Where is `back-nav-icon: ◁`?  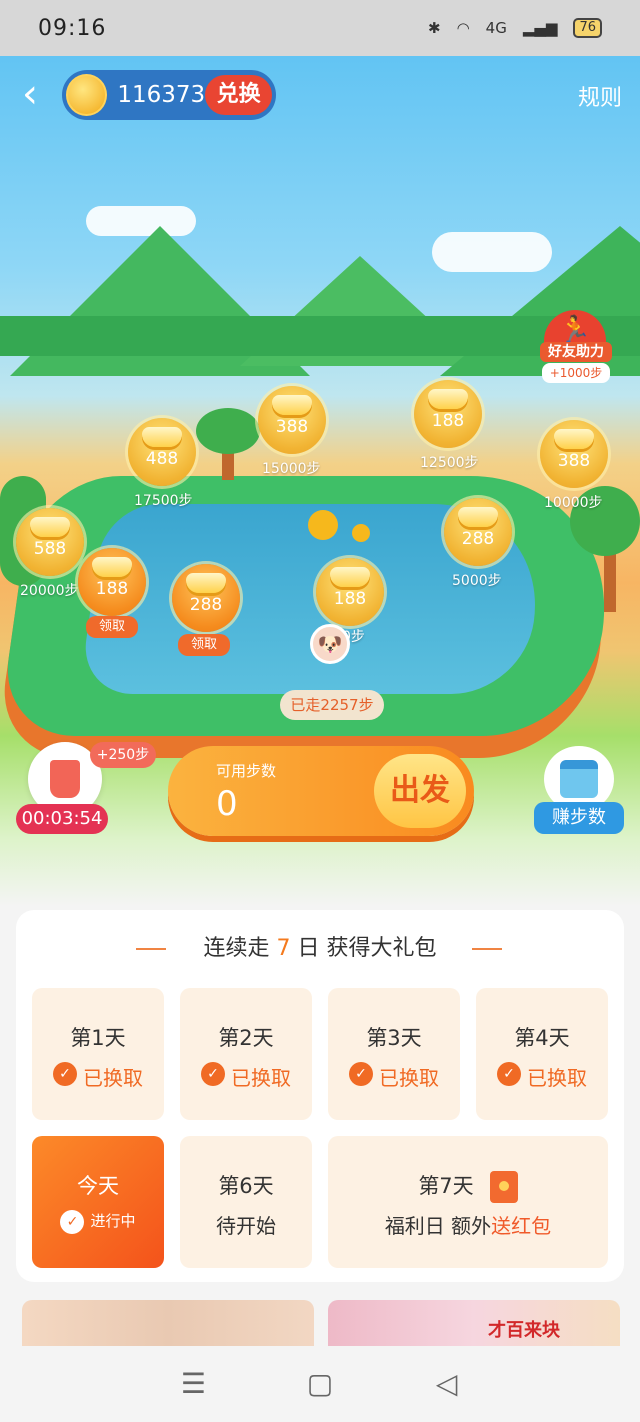
back-nav-icon: ◁ is located at coordinates (447, 1384).